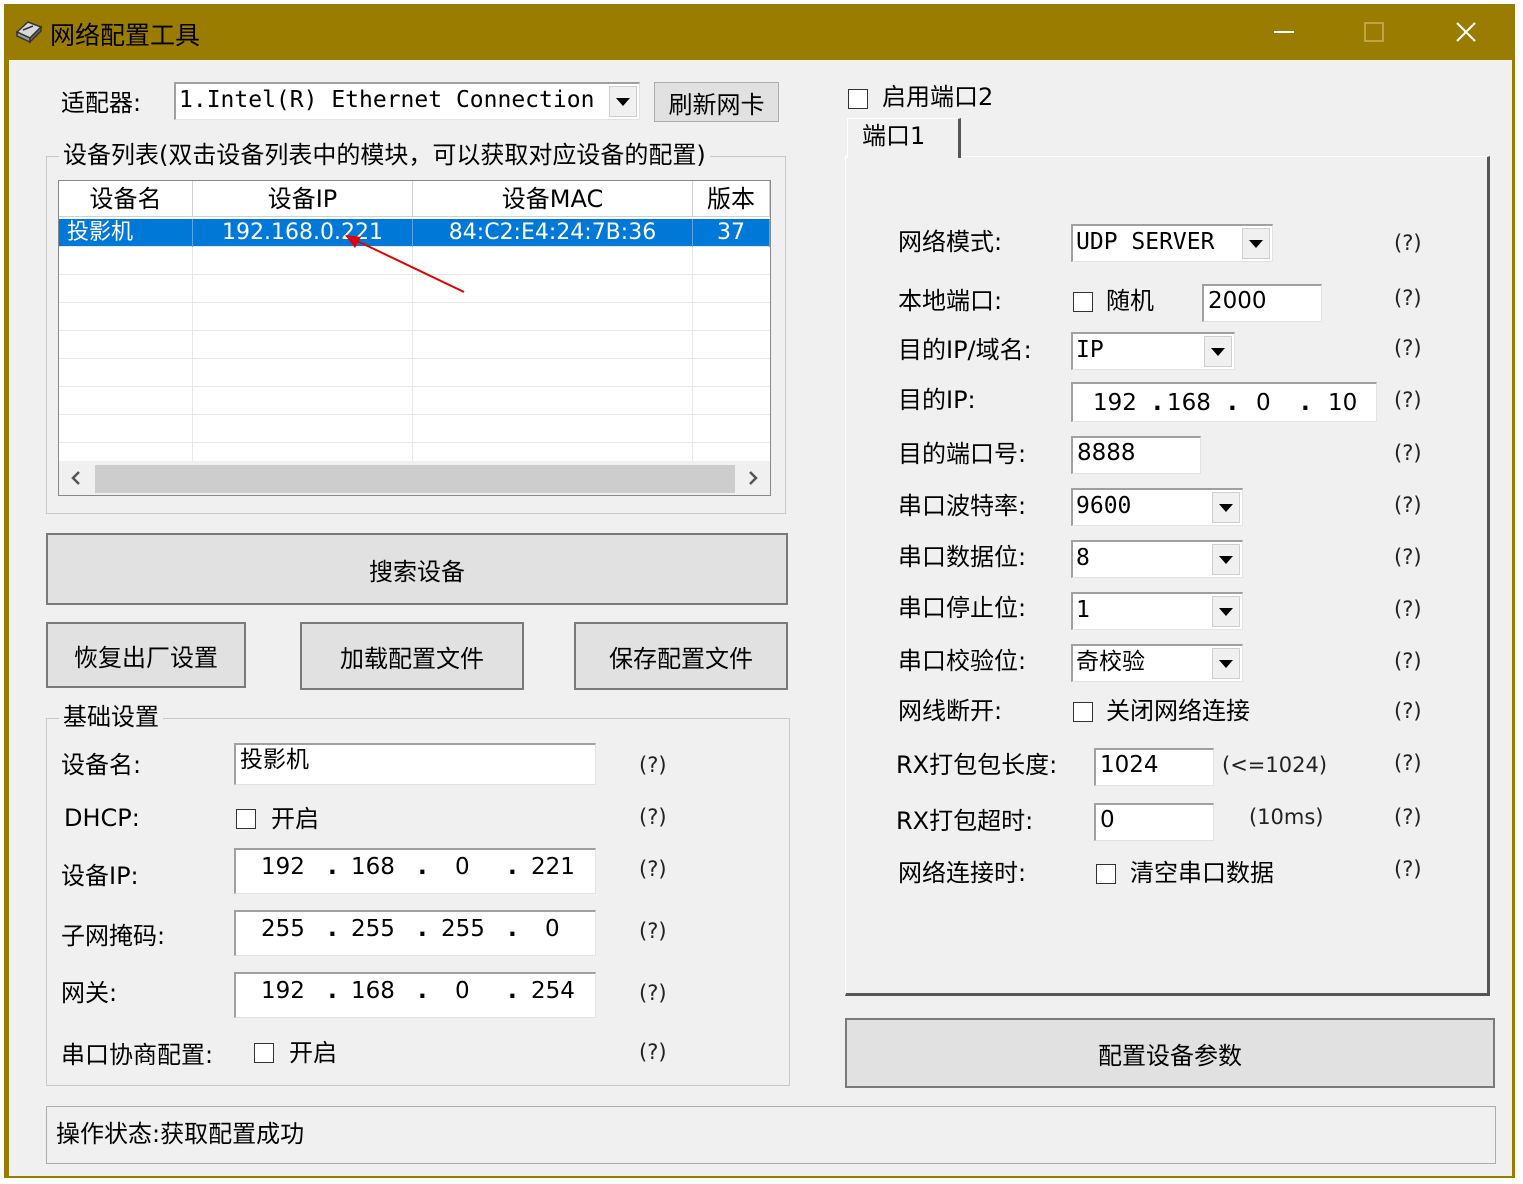  What do you see at coordinates (1157, 663) in the screenshot?
I see `parity-select: 奇校验` at bounding box center [1157, 663].